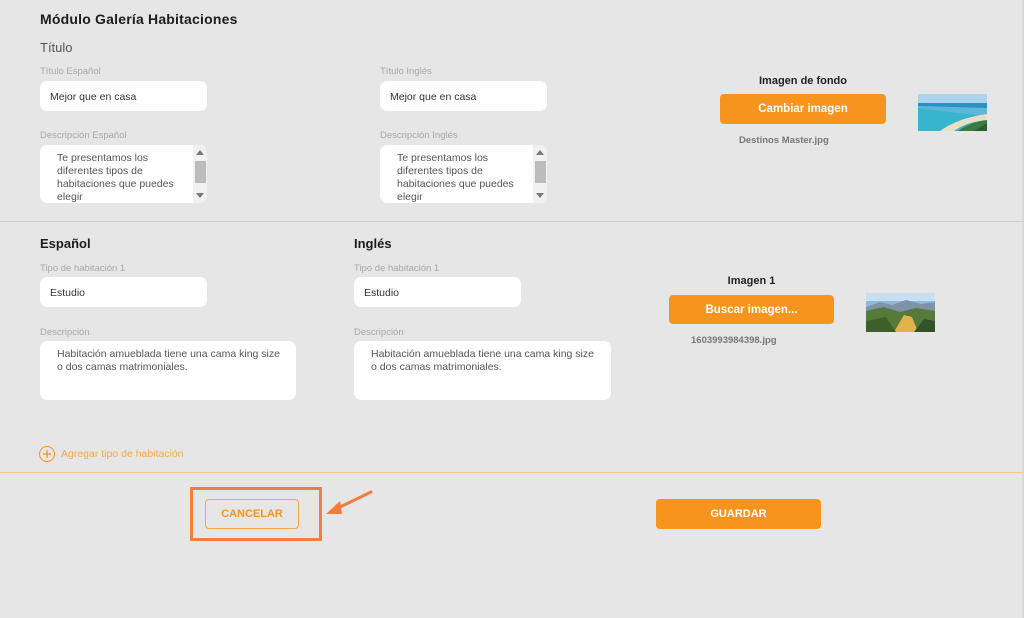  Describe the element at coordinates (349, 502) in the screenshot. I see `annotation-arrow-icon` at that location.